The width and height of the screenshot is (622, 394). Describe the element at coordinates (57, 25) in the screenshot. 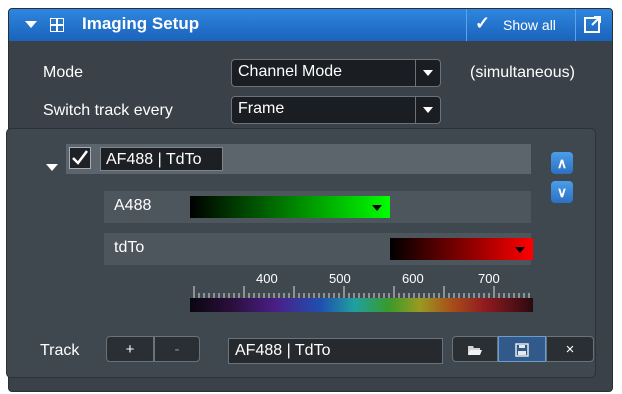

I see `grid-icon` at that location.